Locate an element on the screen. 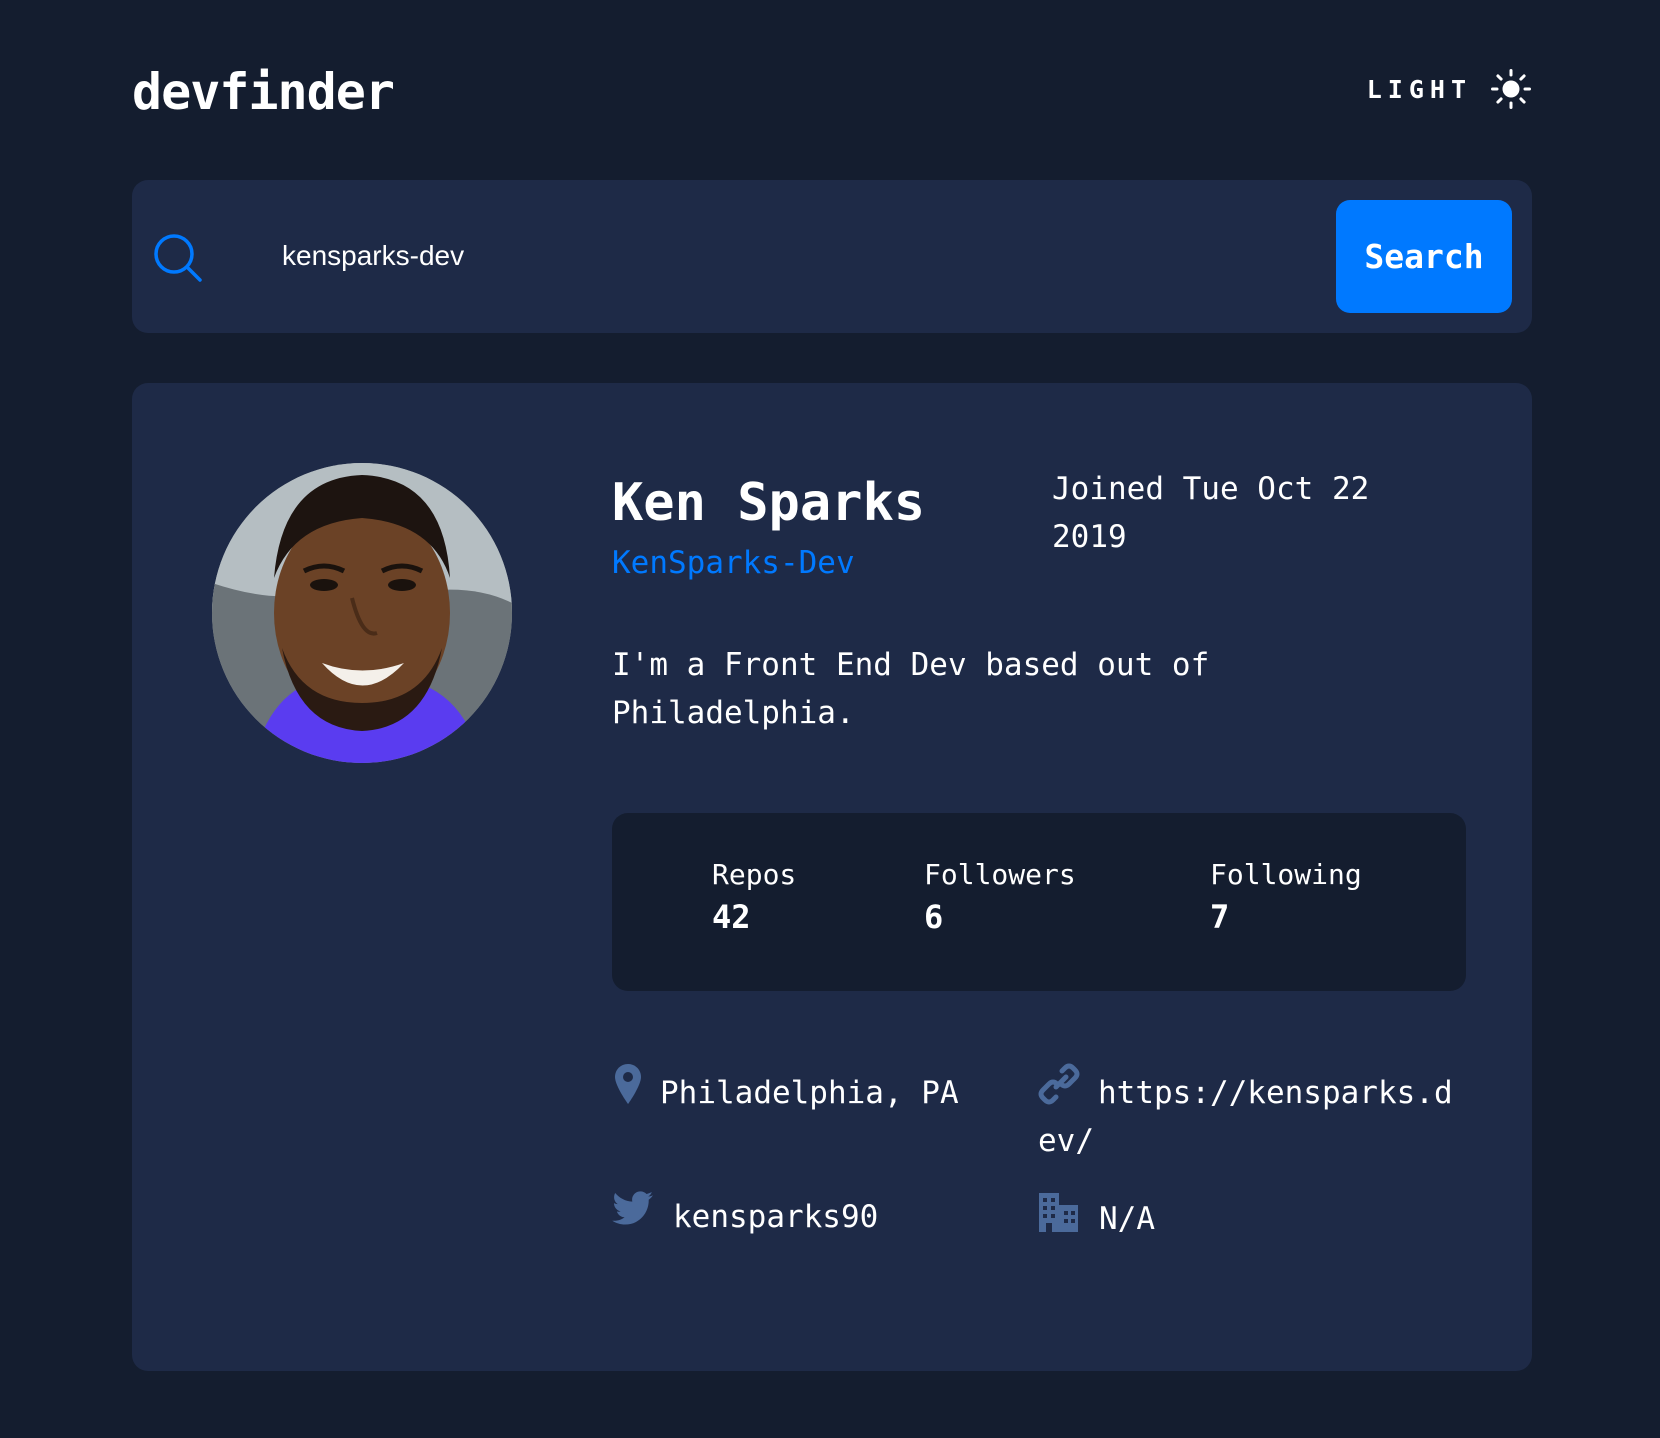 This screenshot has width=1660, height=1438. profile-name: Ken Sparks is located at coordinates (769, 503).